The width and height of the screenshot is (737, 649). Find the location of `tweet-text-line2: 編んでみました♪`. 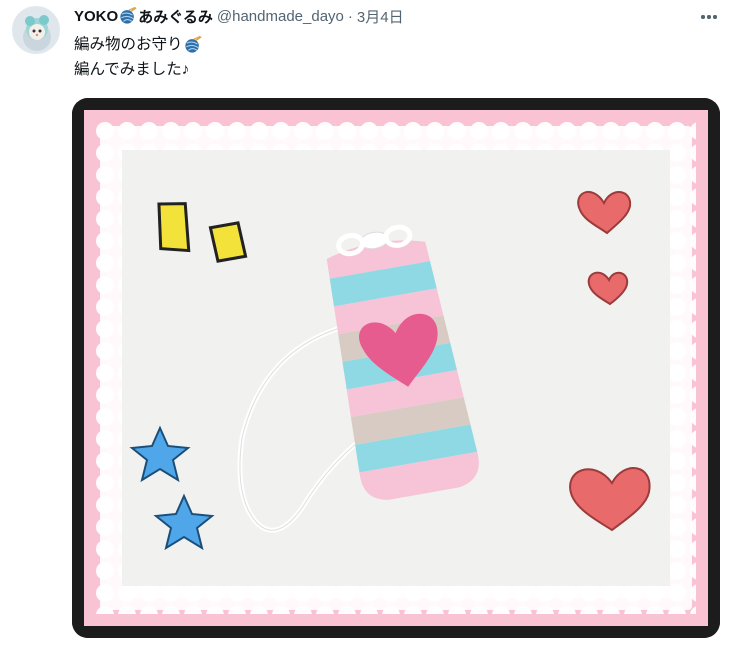

tweet-text-line2: 編んでみました♪ is located at coordinates (132, 69).